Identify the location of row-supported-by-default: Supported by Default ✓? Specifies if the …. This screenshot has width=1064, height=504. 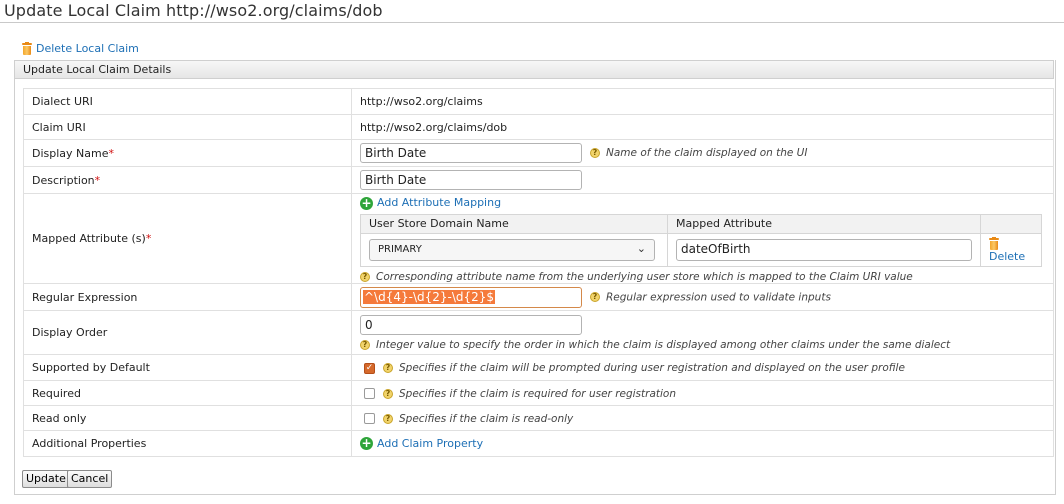
(538, 367).